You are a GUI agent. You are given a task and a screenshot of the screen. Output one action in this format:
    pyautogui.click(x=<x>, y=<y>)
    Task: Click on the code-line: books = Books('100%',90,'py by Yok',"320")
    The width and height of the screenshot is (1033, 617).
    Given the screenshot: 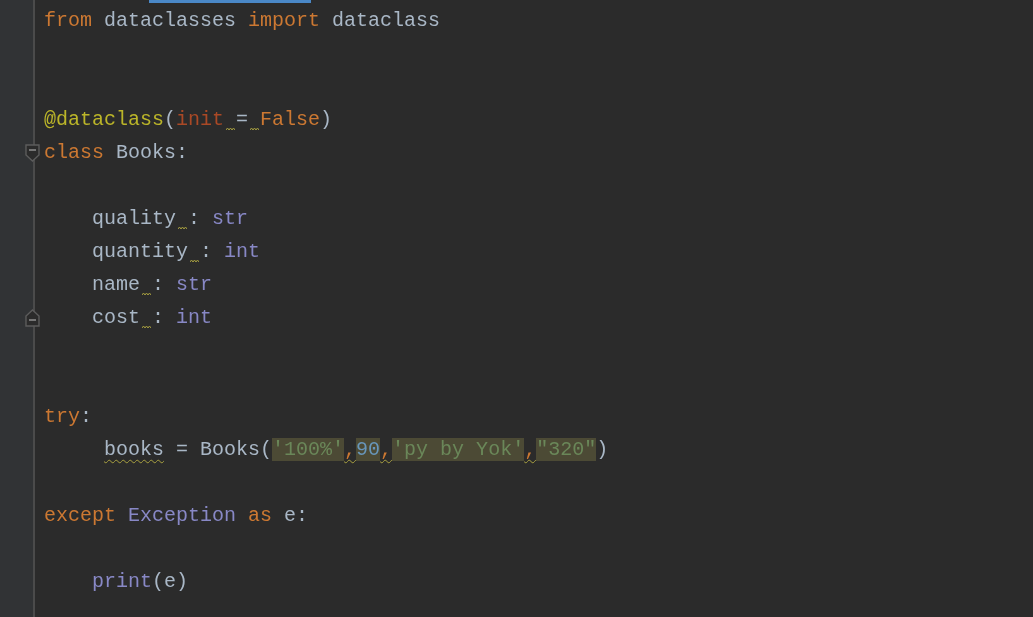 What is the action you would take?
    pyautogui.click(x=356, y=449)
    